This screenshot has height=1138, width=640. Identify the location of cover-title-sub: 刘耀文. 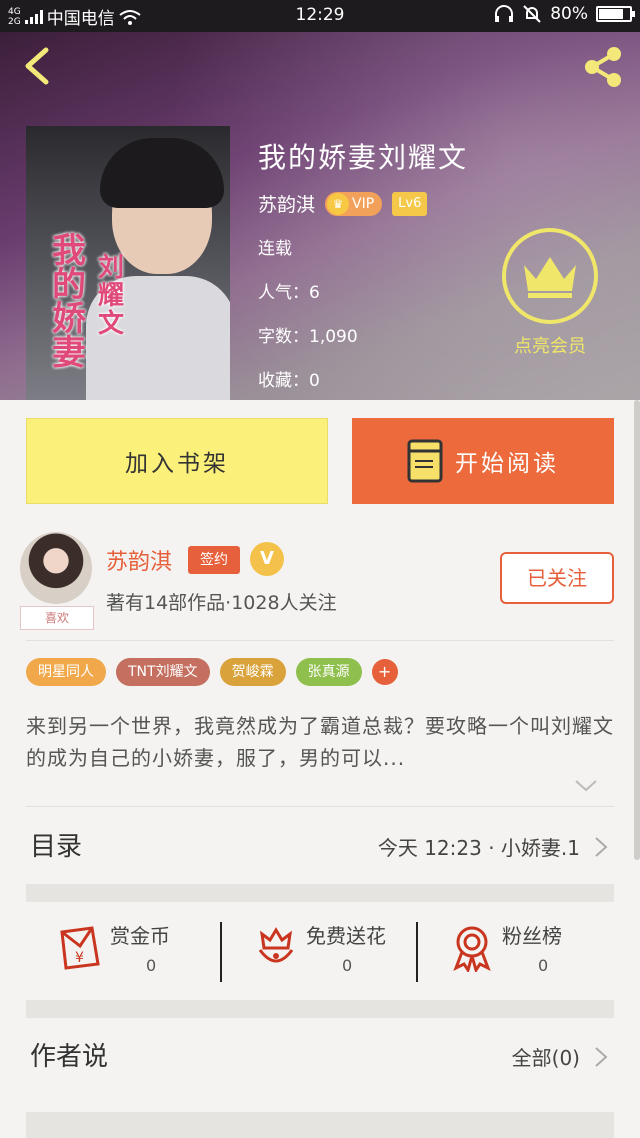
(111, 296).